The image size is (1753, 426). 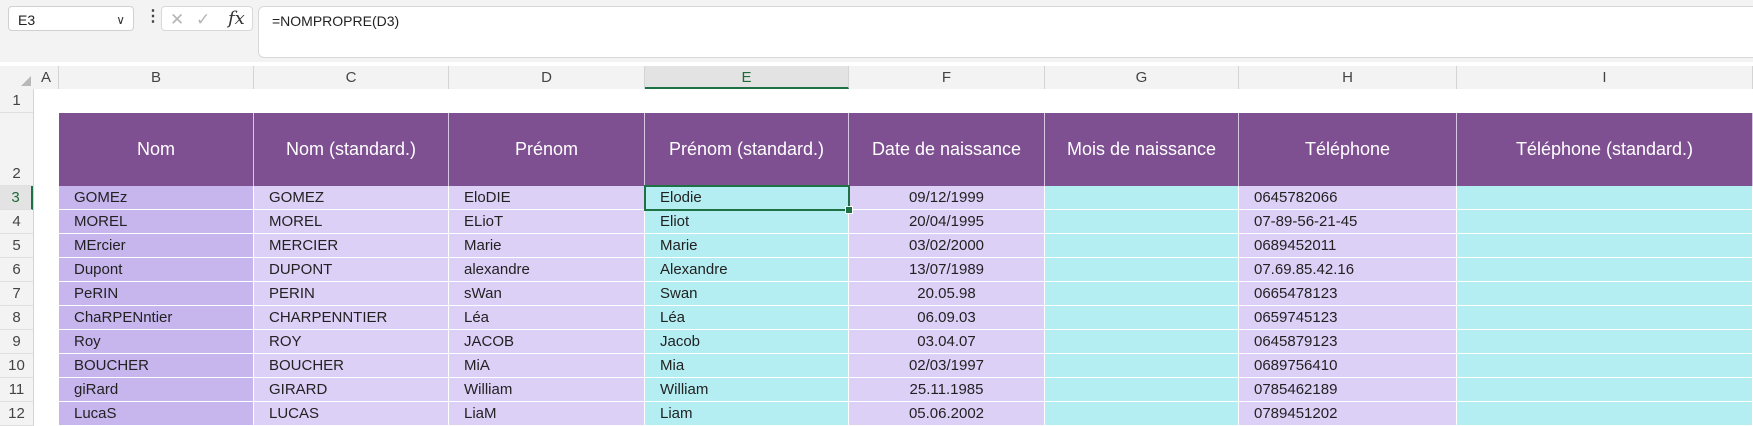 What do you see at coordinates (547, 222) in the screenshot?
I see `cell-d4: ELioT` at bounding box center [547, 222].